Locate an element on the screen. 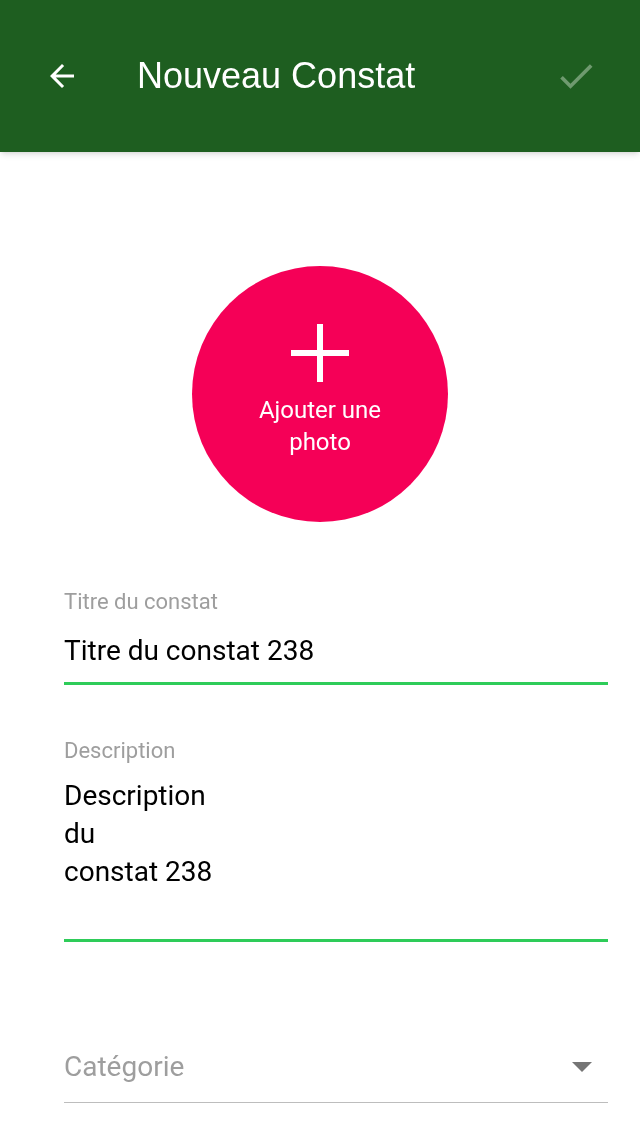 The width and height of the screenshot is (640, 1136). plus-icon is located at coordinates (320, 353).